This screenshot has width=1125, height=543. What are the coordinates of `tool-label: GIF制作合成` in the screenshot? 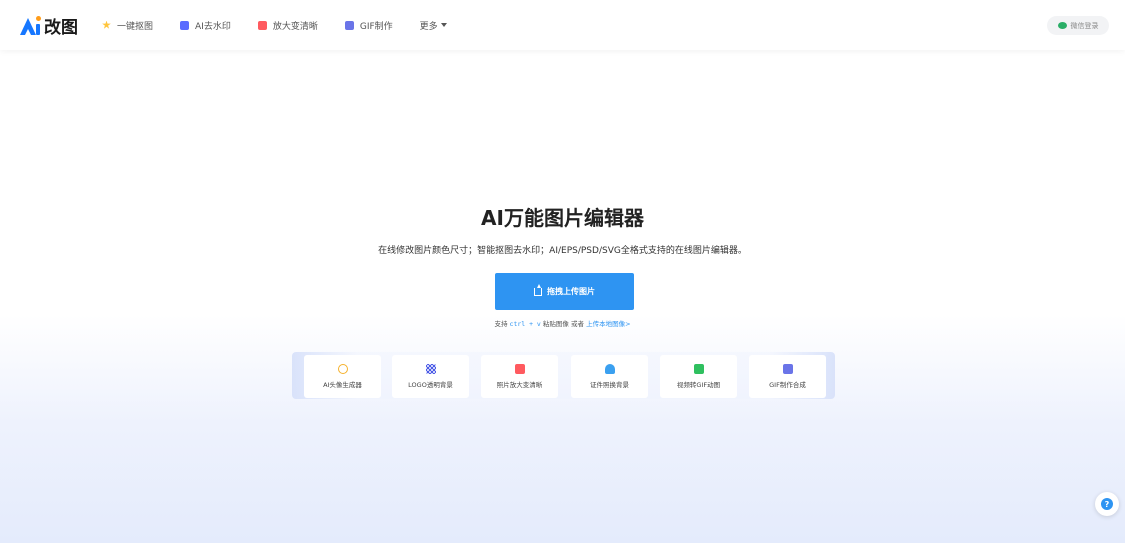 It's located at (787, 385).